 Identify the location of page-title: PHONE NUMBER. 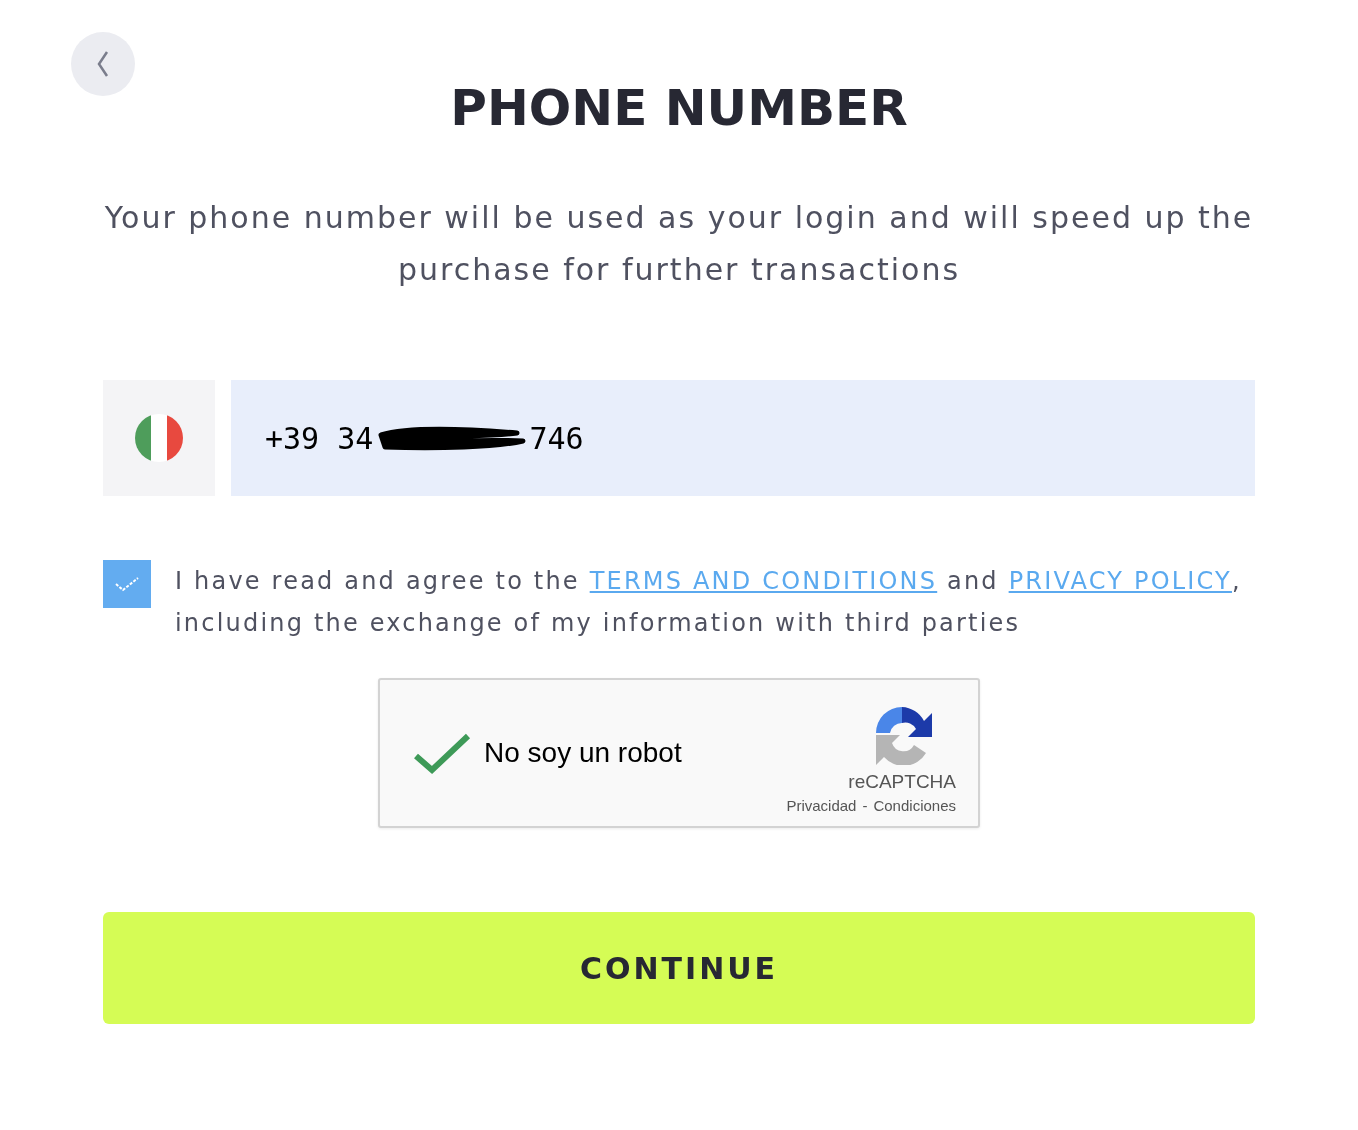
(679, 108).